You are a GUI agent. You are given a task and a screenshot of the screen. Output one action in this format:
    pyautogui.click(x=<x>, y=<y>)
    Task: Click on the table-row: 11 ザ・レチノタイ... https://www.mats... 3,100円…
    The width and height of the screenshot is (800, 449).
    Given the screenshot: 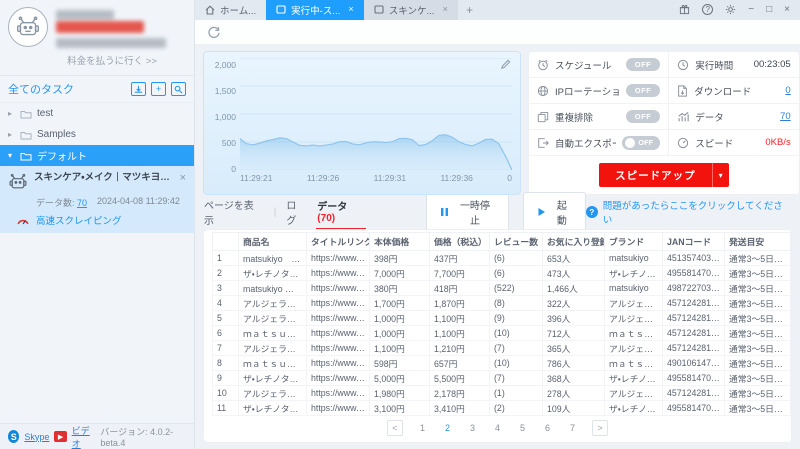 What is the action you would take?
    pyautogui.click(x=501, y=408)
    